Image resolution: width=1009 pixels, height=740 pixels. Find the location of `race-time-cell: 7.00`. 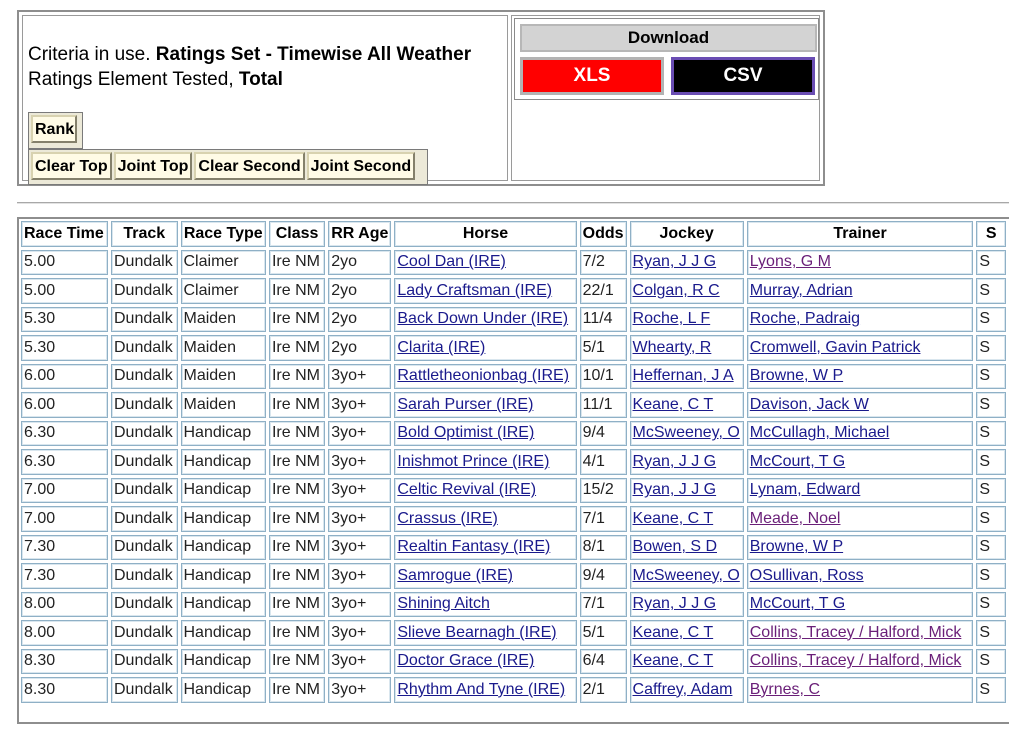

race-time-cell: 7.00 is located at coordinates (64, 490).